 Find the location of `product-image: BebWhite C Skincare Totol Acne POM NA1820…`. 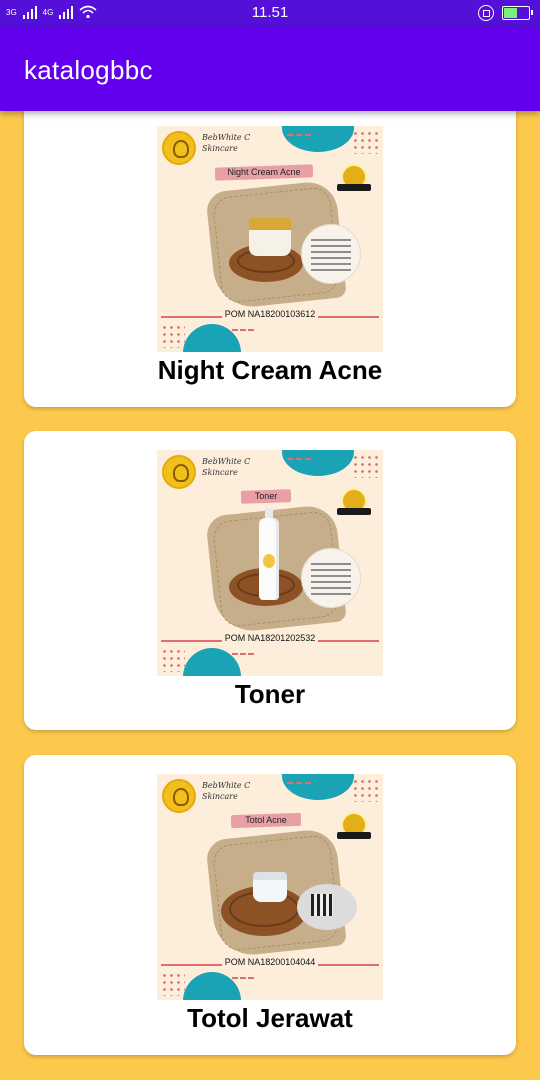

product-image: BebWhite C Skincare Totol Acne POM NA1820… is located at coordinates (270, 887).